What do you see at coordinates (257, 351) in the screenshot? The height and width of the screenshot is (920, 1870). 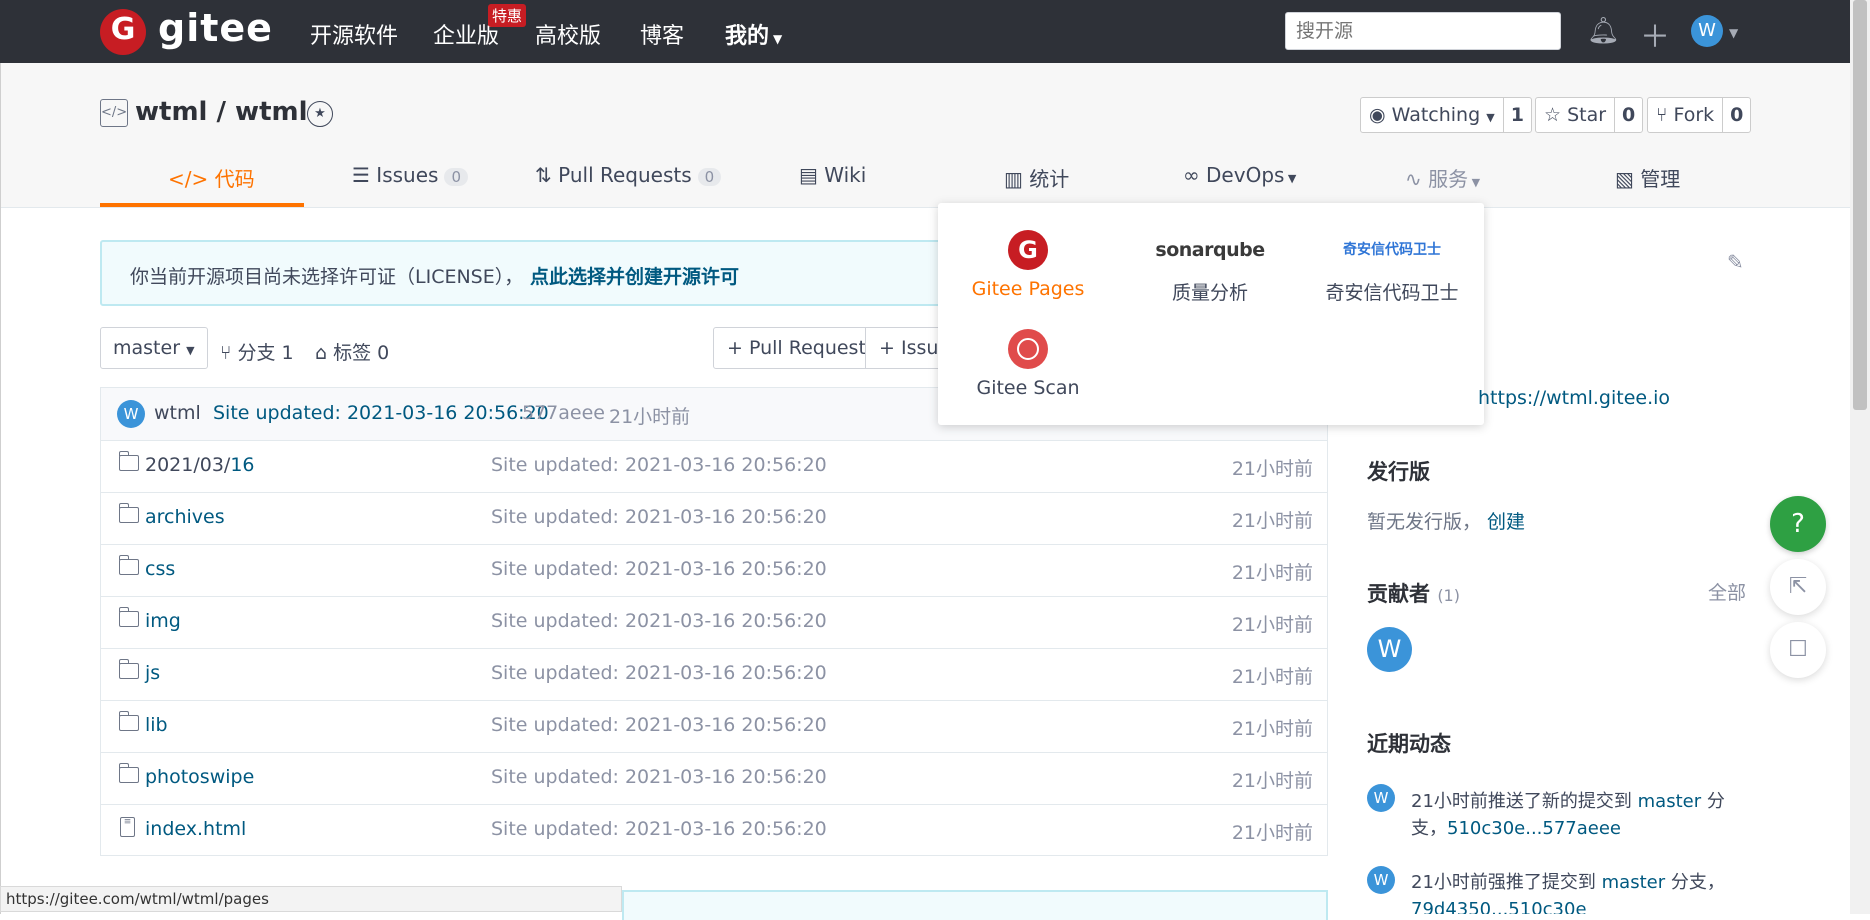 I see `branch-count: ⑂ 分支 1` at bounding box center [257, 351].